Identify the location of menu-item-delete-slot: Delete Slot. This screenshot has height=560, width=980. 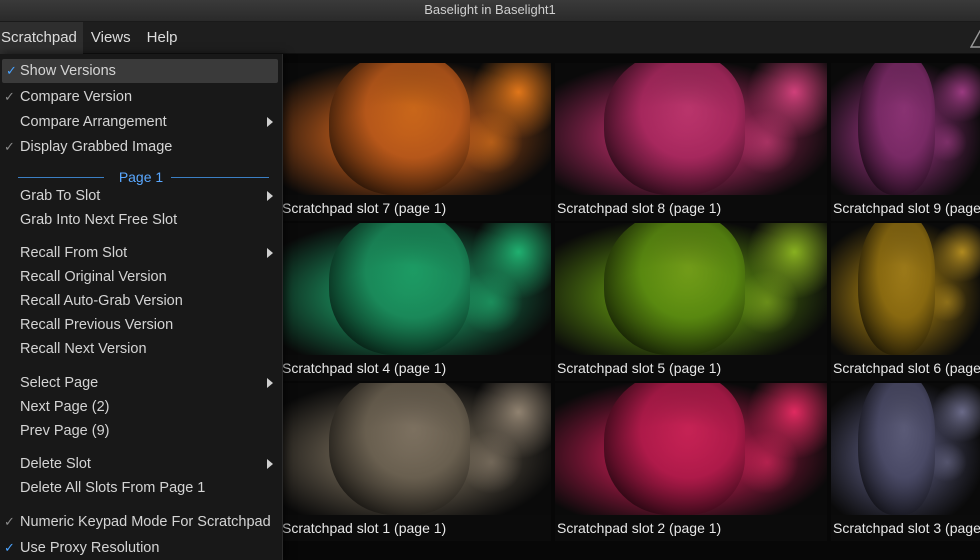
(141, 464).